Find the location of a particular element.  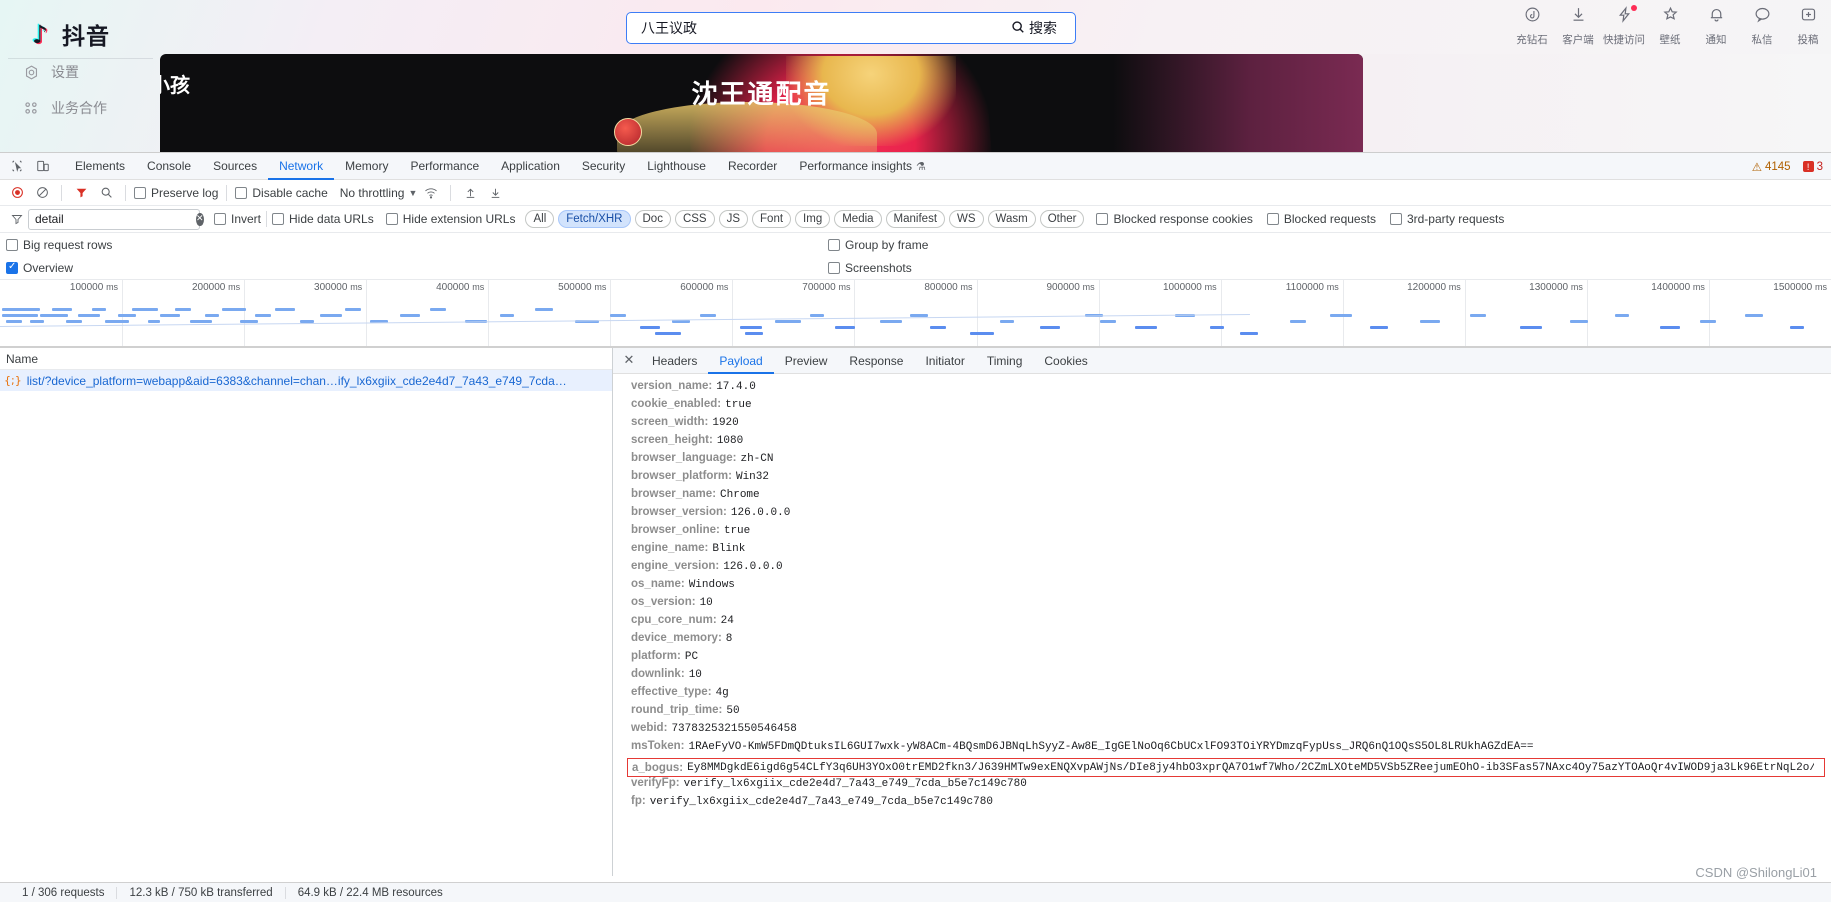

detail-tab-response: Response is located at coordinates (876, 361).